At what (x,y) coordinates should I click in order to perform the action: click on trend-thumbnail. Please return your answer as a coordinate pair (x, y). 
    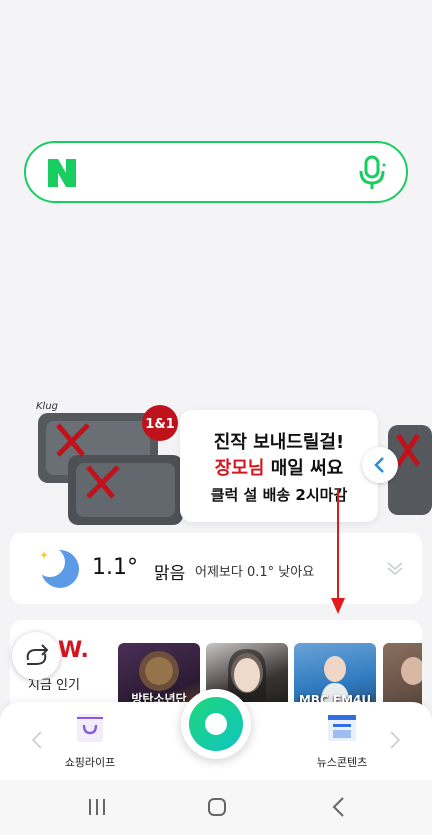
    Looking at the image, I should click on (402, 676).